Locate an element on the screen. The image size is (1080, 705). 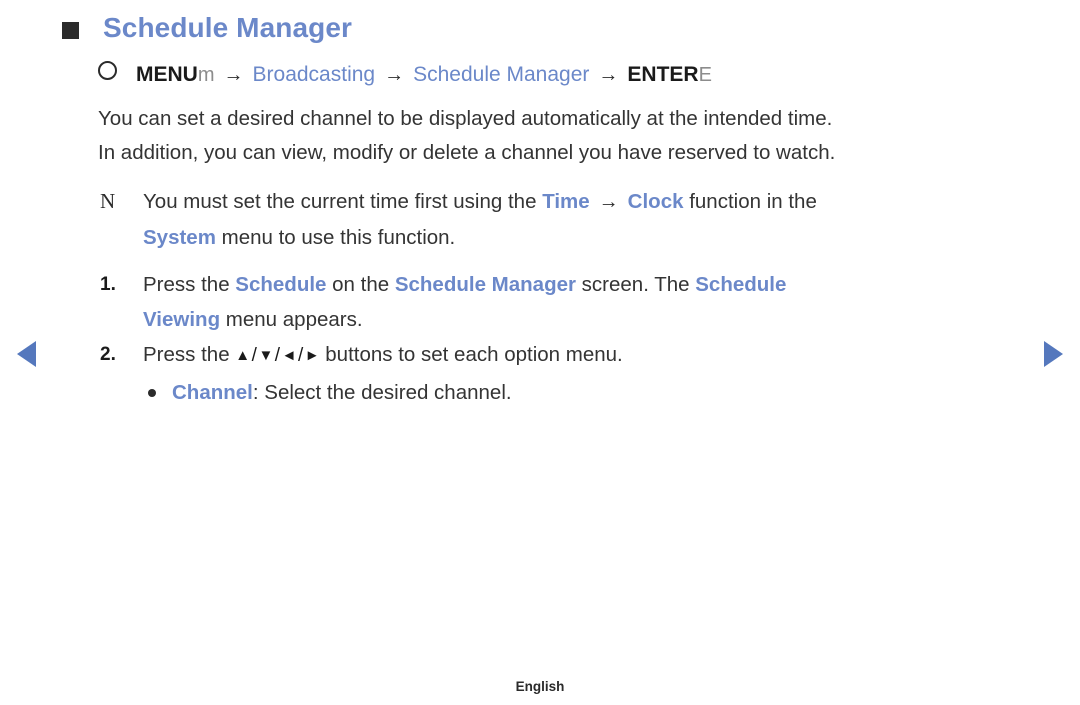
note-key-system: System is located at coordinates (179, 237).